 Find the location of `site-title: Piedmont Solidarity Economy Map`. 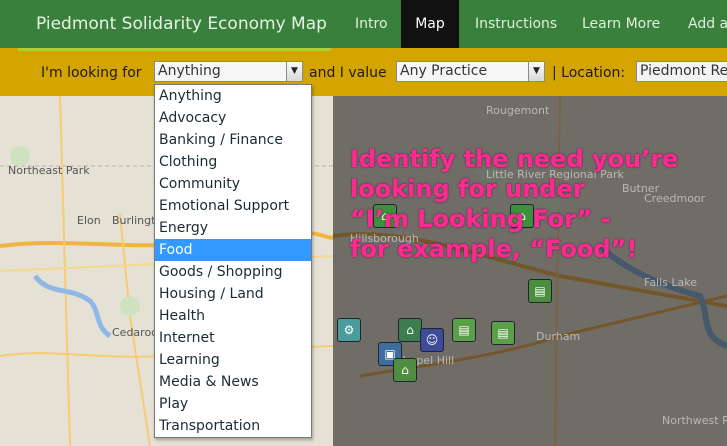

site-title: Piedmont Solidarity Economy Map is located at coordinates (181, 24).